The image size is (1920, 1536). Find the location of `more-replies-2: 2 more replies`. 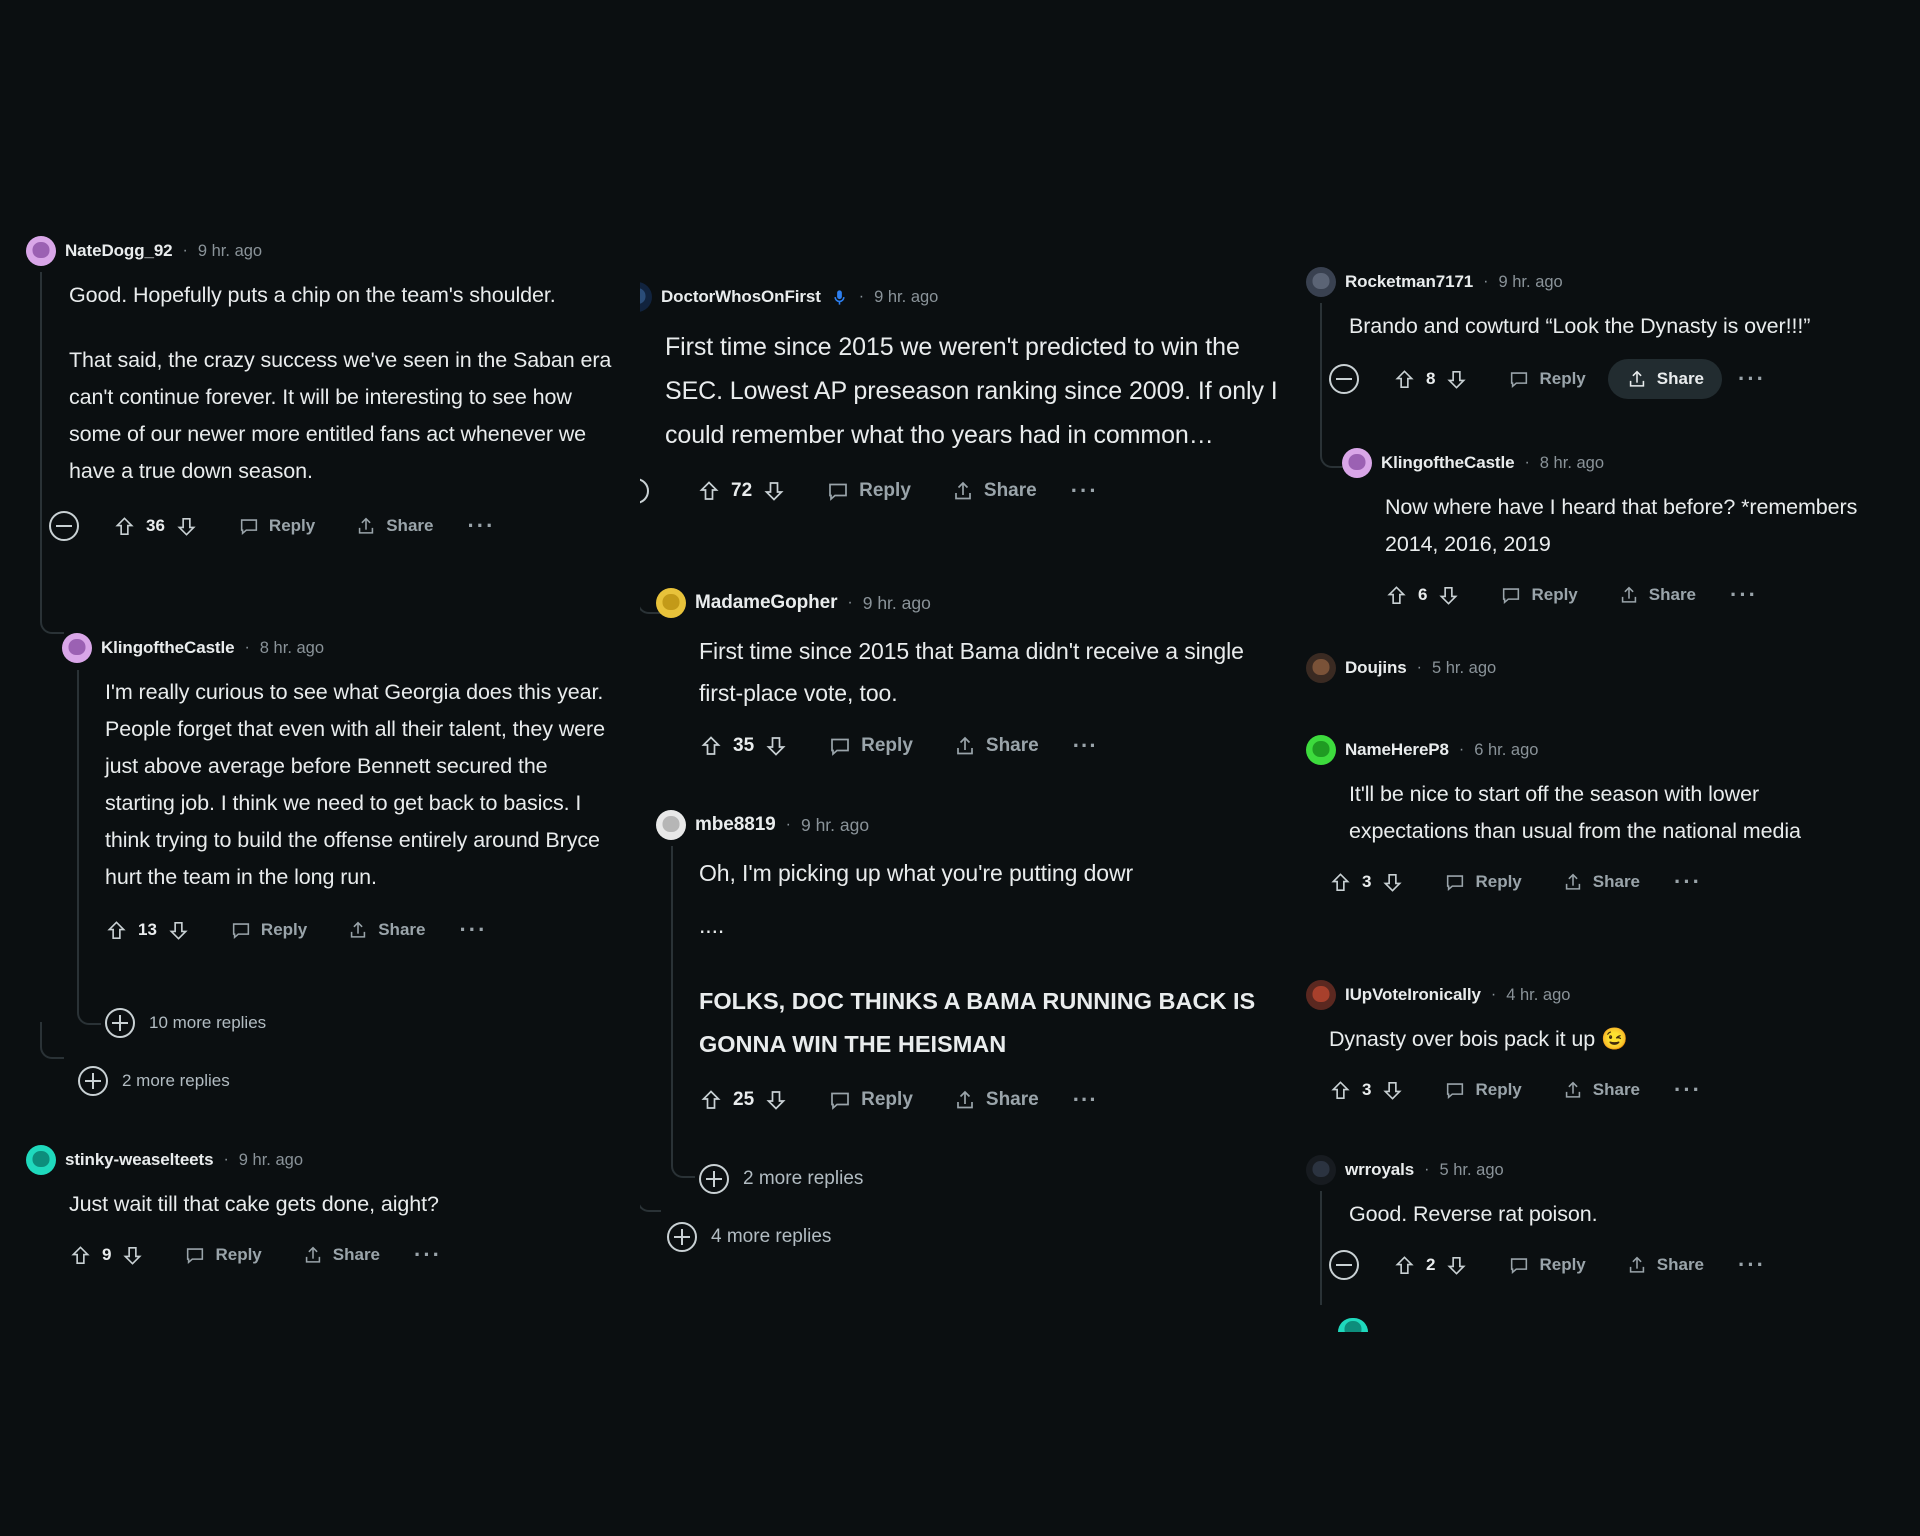

more-replies-2: 2 more replies is located at coordinates (154, 1081).